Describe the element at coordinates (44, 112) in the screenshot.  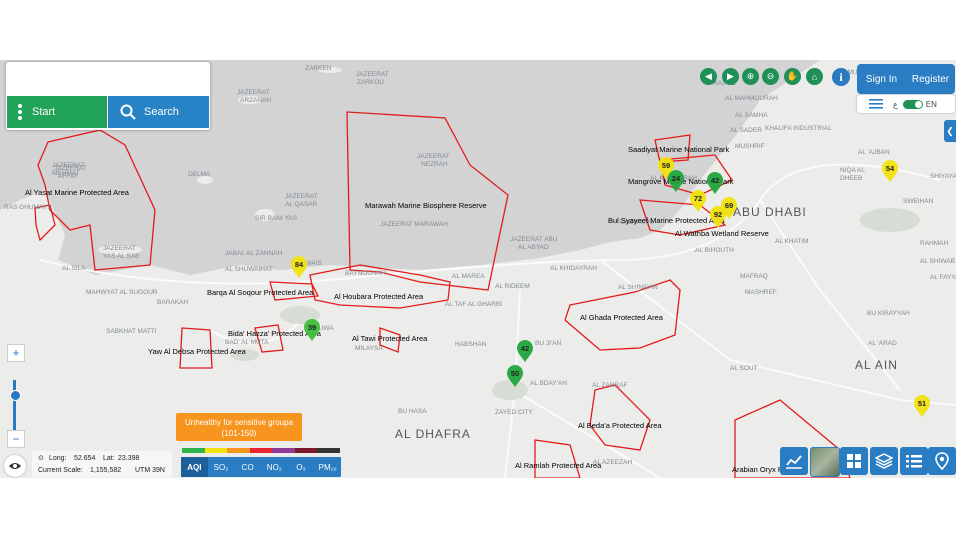
I see `start-label: Start` at that location.